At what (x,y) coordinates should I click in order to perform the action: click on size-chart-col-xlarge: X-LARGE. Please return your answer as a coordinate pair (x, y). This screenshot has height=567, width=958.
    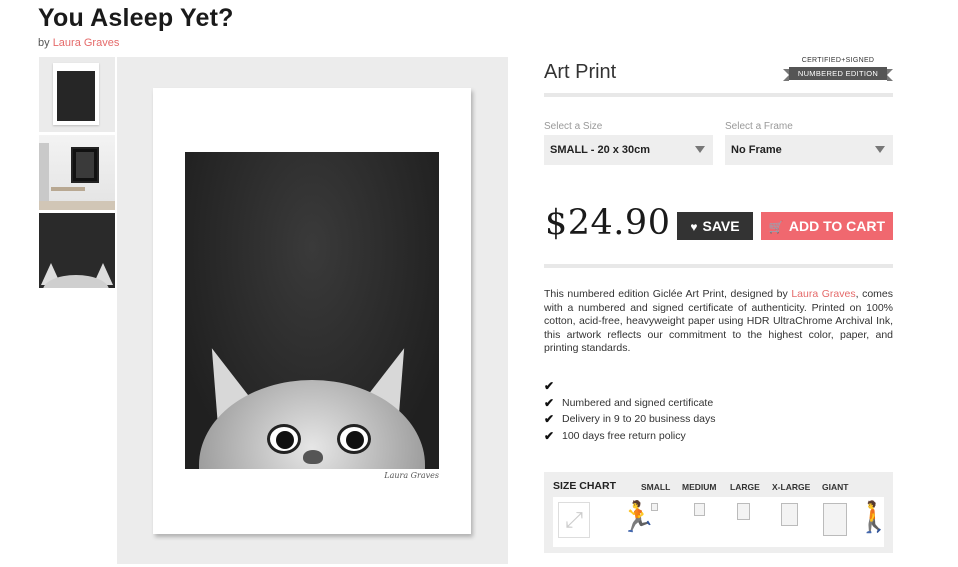
    Looking at the image, I should click on (791, 487).